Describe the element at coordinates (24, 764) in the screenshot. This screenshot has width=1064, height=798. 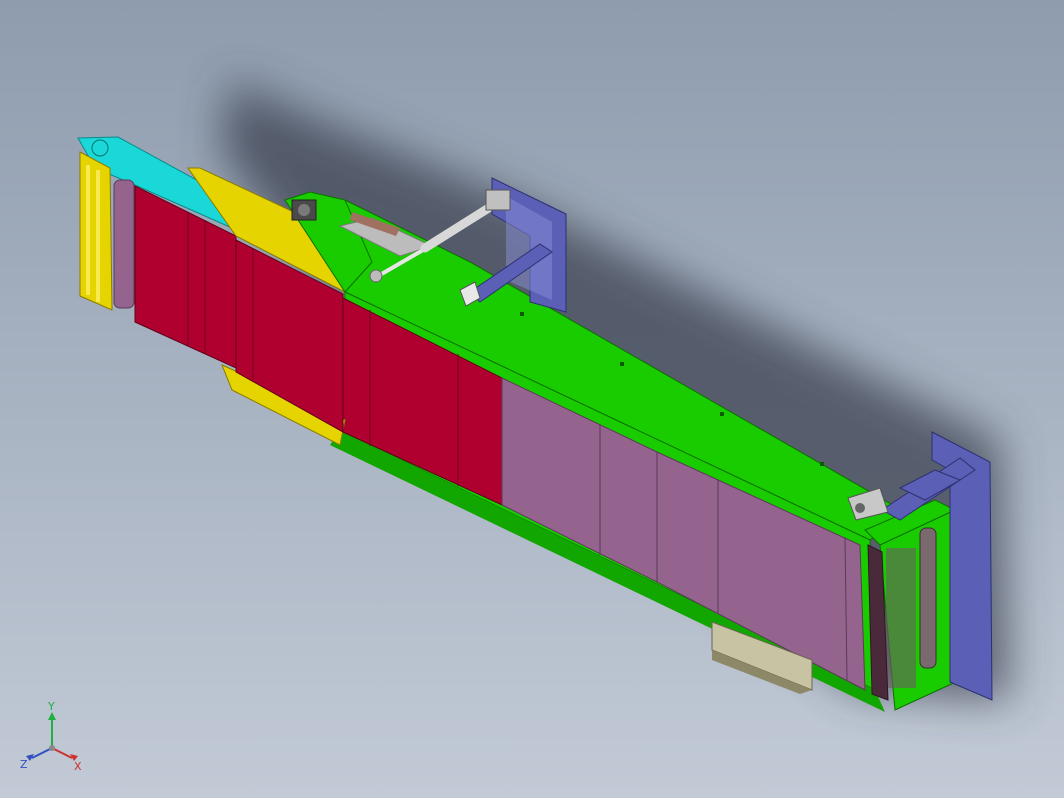
I see `z-axis-label: Z` at that location.